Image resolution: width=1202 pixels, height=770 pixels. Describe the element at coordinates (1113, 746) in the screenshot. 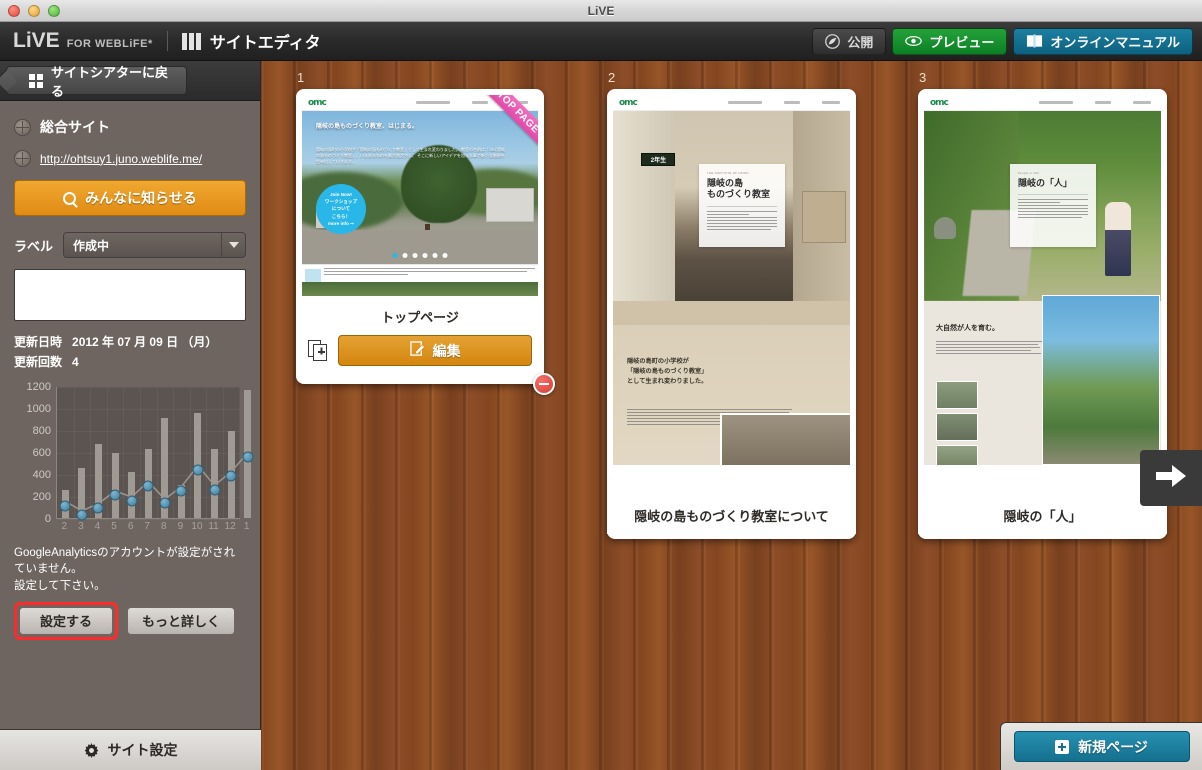

I see `new-page-label: 新規ページ` at that location.